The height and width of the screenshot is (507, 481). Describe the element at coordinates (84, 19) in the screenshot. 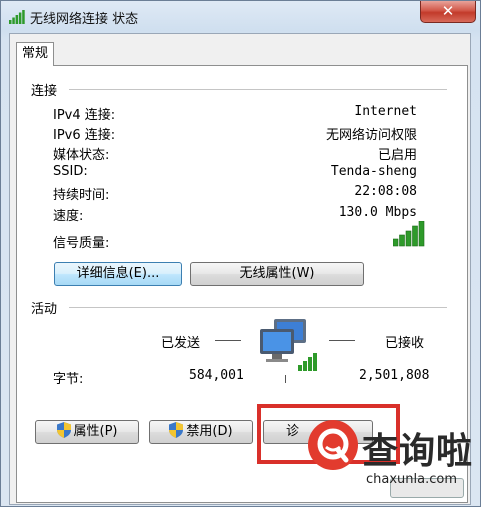

I see `window-title: 无线网络连接 状态` at that location.